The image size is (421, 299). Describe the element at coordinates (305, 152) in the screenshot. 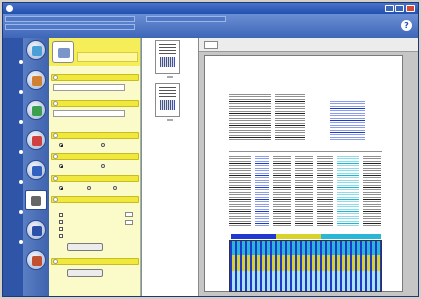

I see `table-header` at that location.